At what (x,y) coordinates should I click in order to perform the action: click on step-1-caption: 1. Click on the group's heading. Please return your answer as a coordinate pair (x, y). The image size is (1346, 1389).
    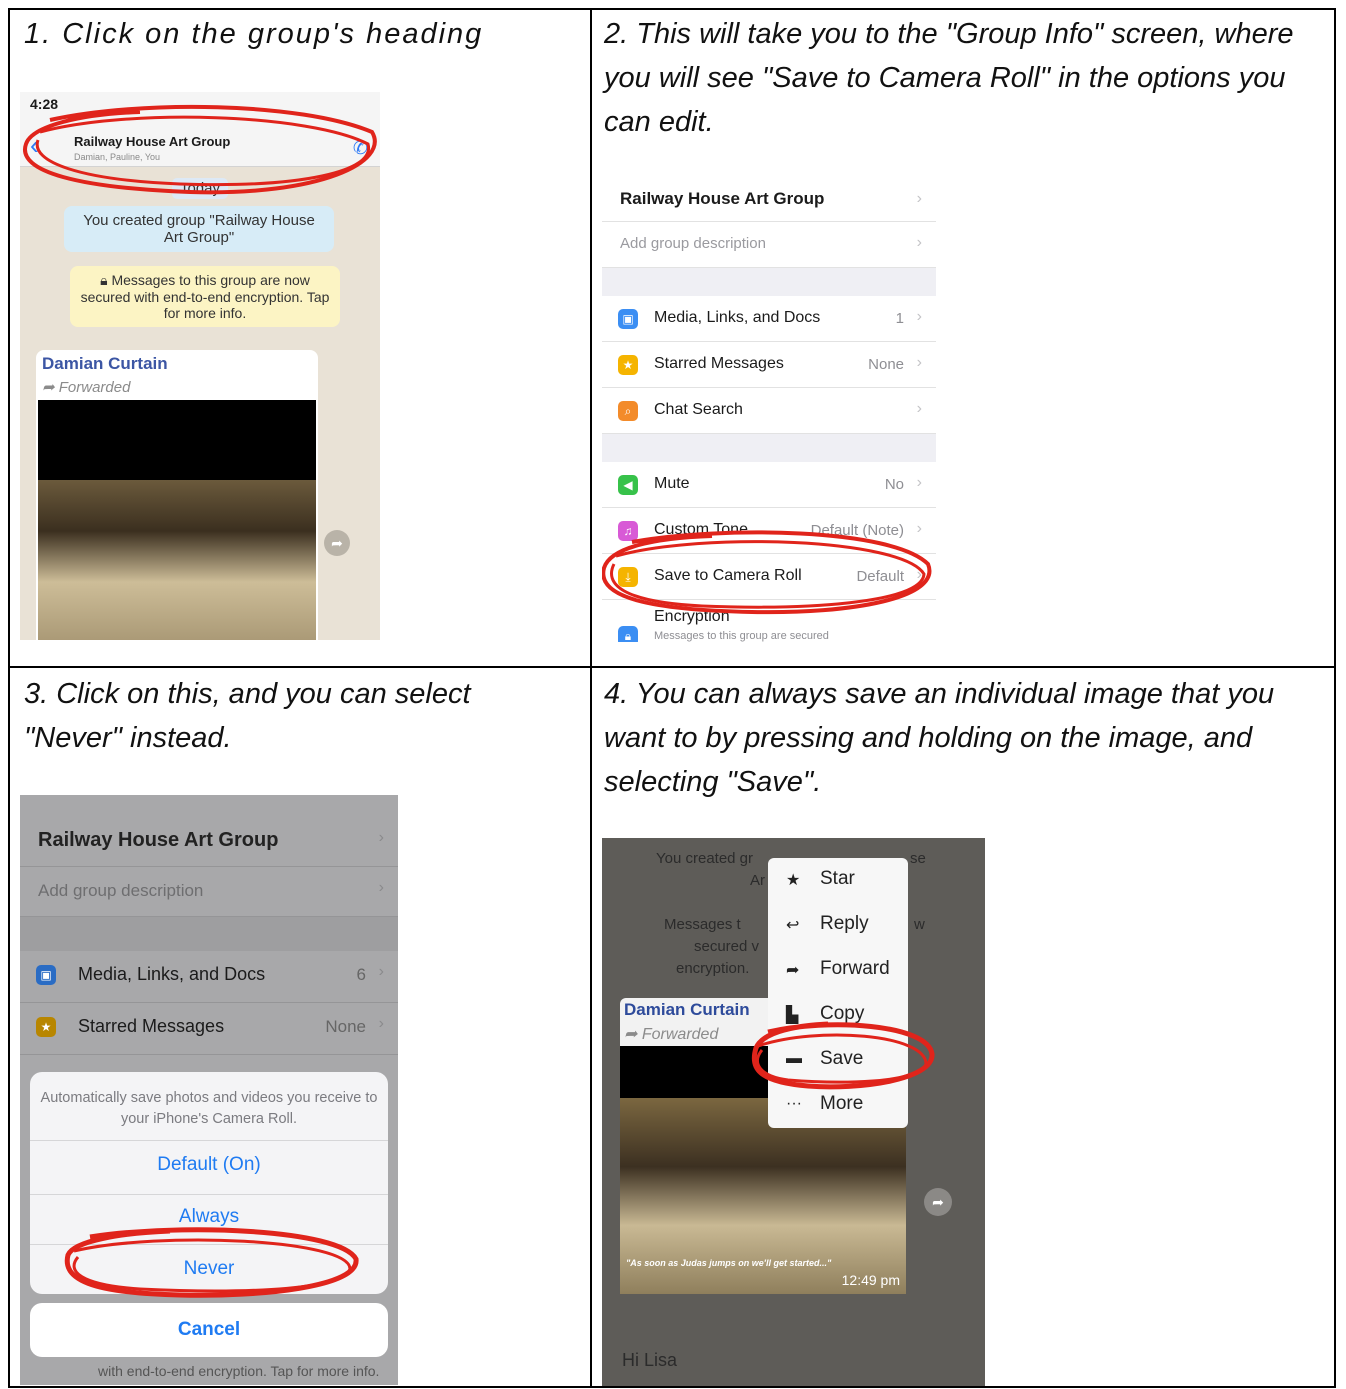
    Looking at the image, I should click on (254, 34).